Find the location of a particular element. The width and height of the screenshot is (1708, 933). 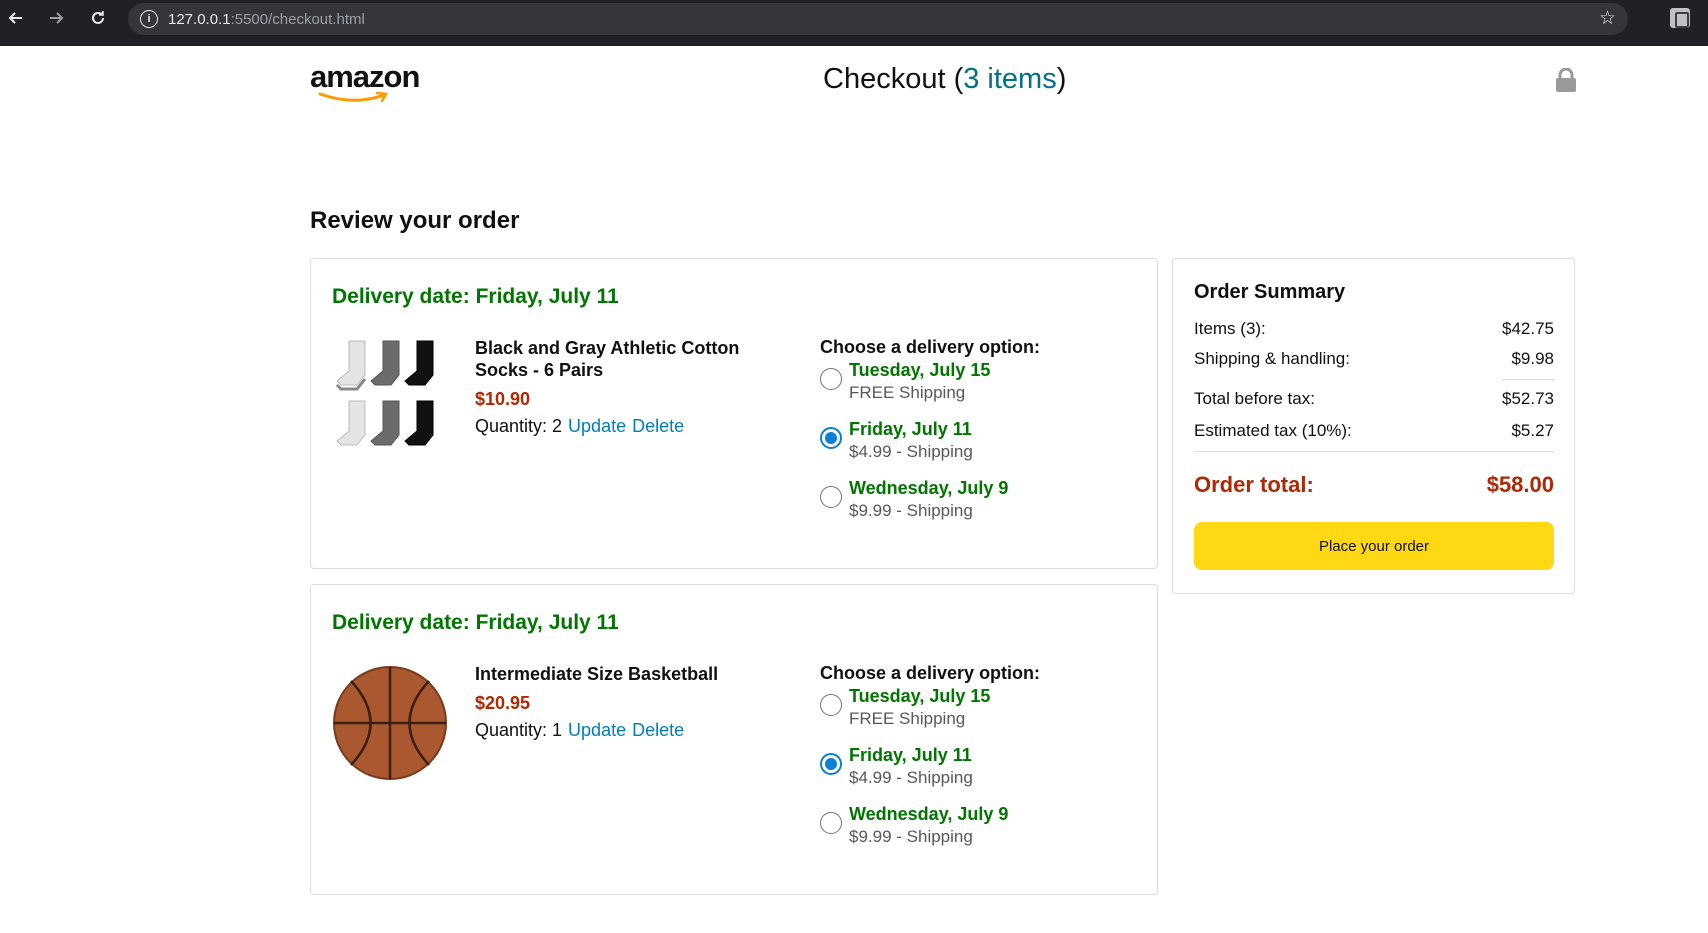

items-count-link: 3 items is located at coordinates (1009, 79).